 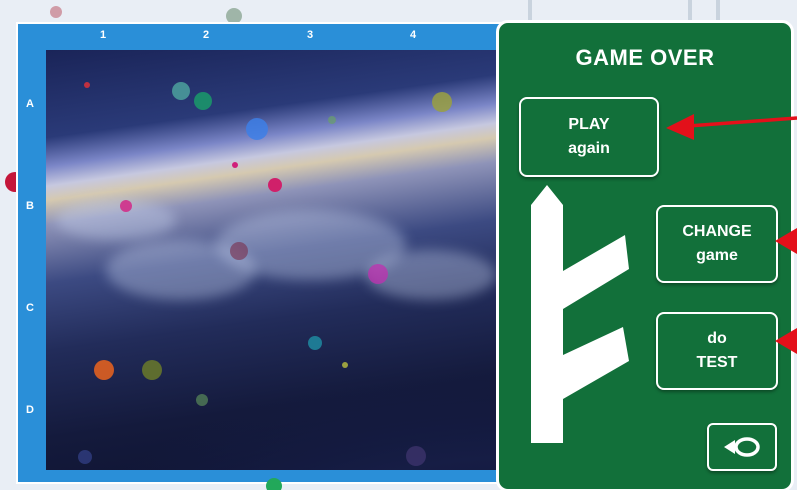 What do you see at coordinates (310, 35) in the screenshot?
I see `column-label: 3` at bounding box center [310, 35].